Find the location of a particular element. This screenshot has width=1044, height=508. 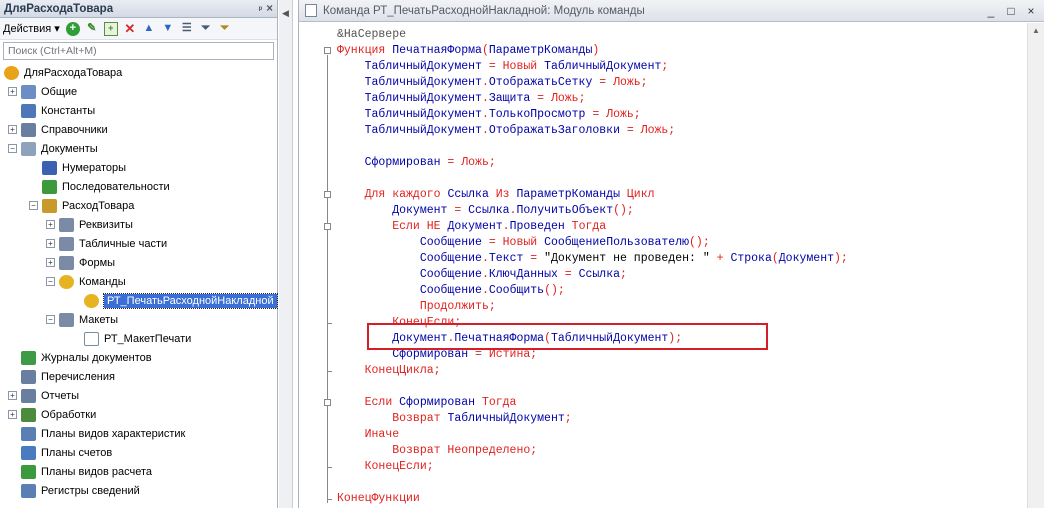

tree-item: РТ_МакетПечати is located at coordinates (137, 338).